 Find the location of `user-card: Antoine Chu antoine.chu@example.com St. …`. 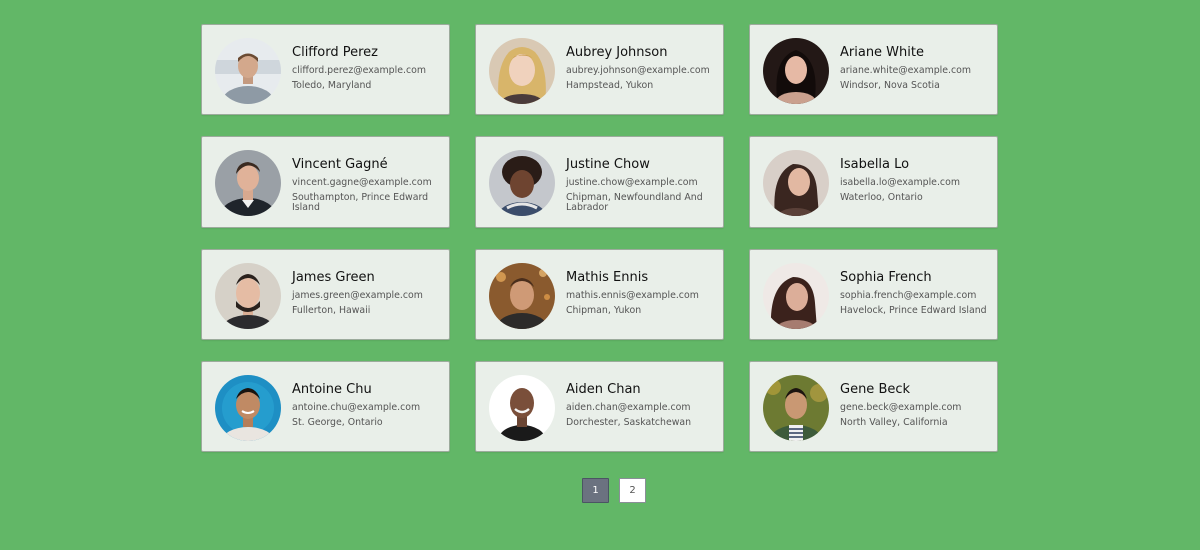

user-card: Antoine Chu antoine.chu@example.com St. … is located at coordinates (325, 406).